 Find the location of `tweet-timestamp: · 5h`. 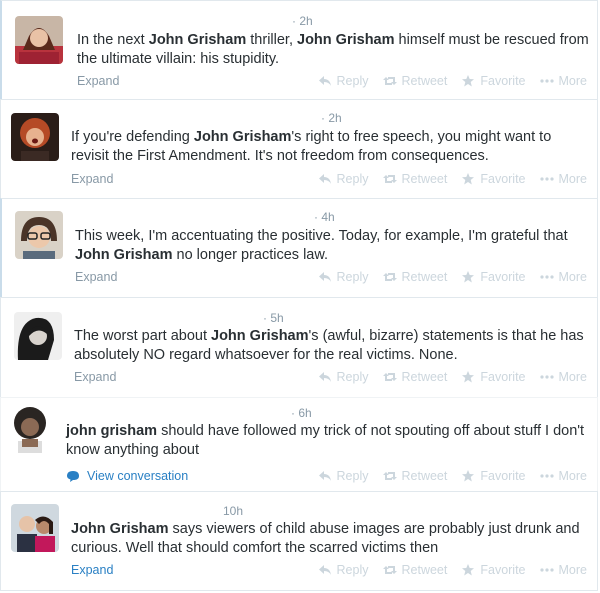

tweet-timestamp: · 5h is located at coordinates (273, 318).